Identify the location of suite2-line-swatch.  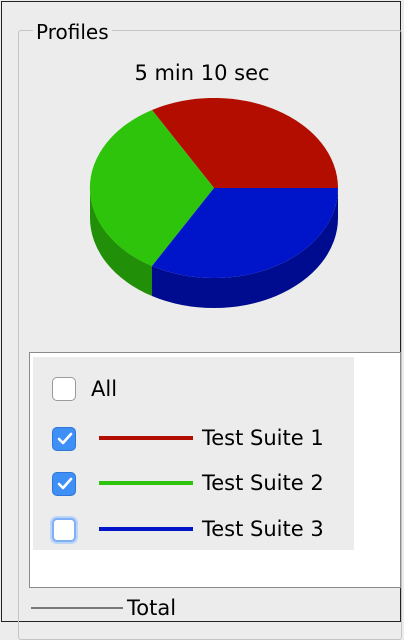
(146, 483).